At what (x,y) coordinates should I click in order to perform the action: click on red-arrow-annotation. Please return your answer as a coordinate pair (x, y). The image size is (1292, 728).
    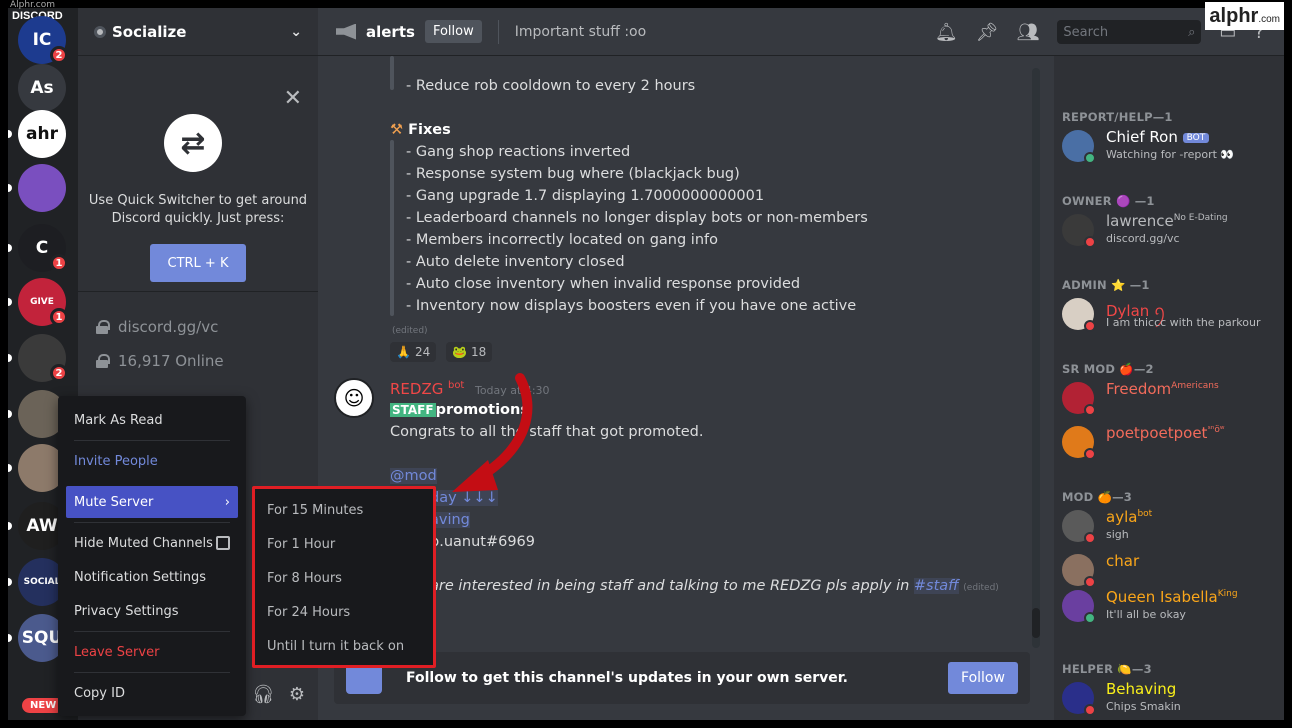
    Looking at the image, I should click on (492, 432).